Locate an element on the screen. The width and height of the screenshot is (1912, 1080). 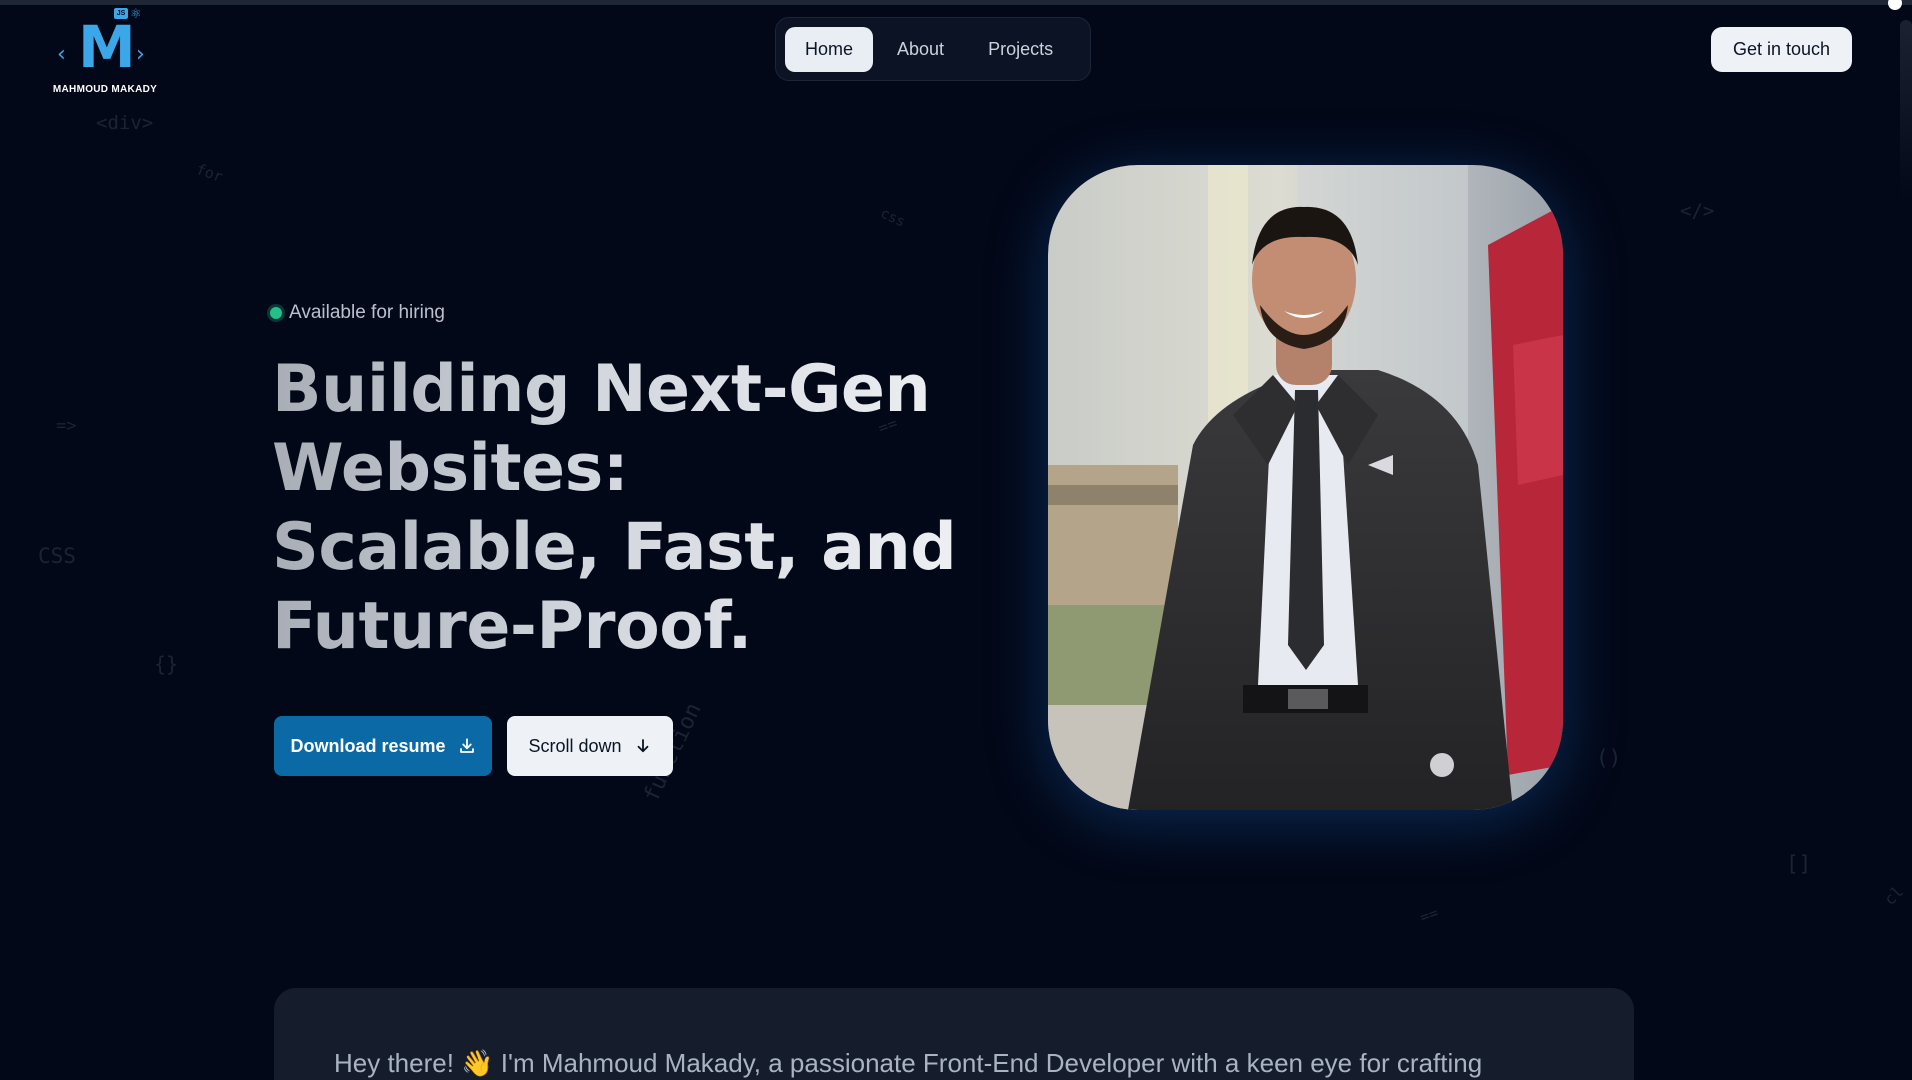
nav-about: About is located at coordinates (920, 49).